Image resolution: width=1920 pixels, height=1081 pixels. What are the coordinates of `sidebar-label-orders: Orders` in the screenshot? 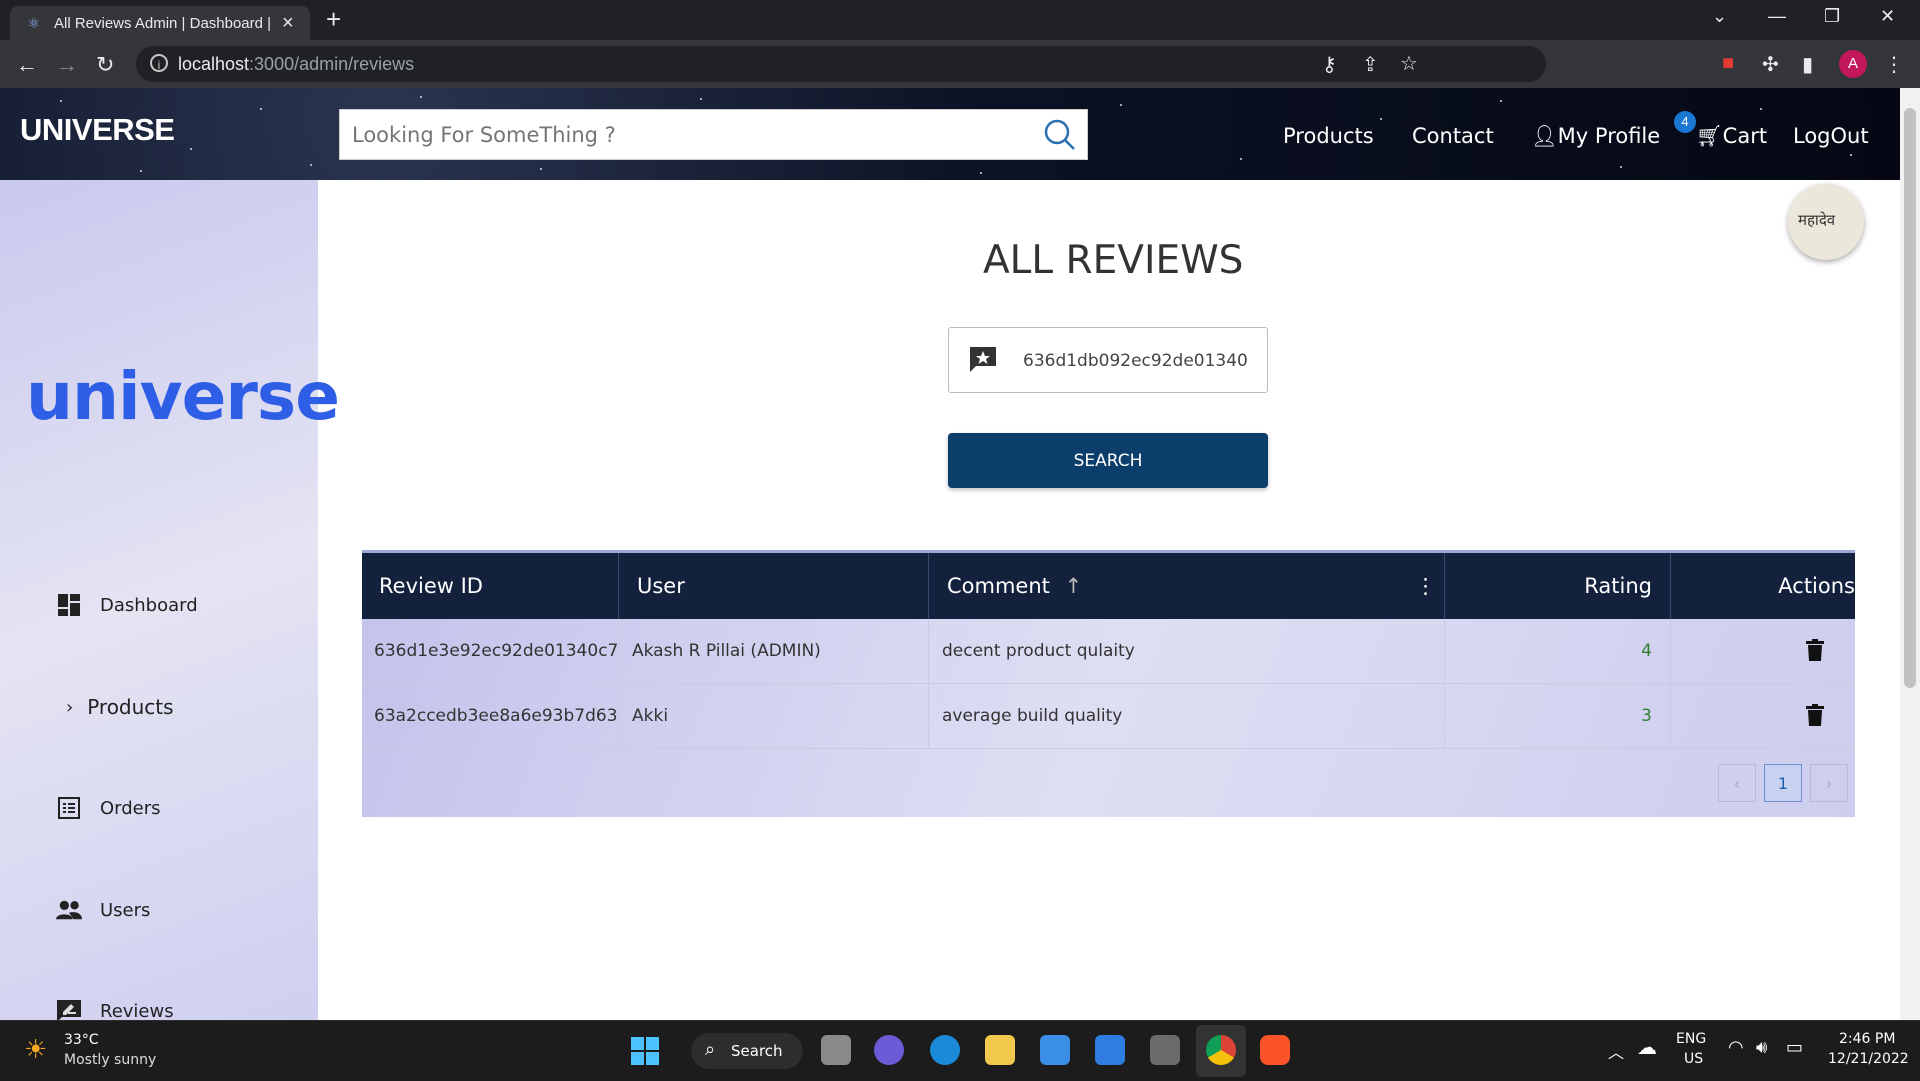 It's located at (130, 808).